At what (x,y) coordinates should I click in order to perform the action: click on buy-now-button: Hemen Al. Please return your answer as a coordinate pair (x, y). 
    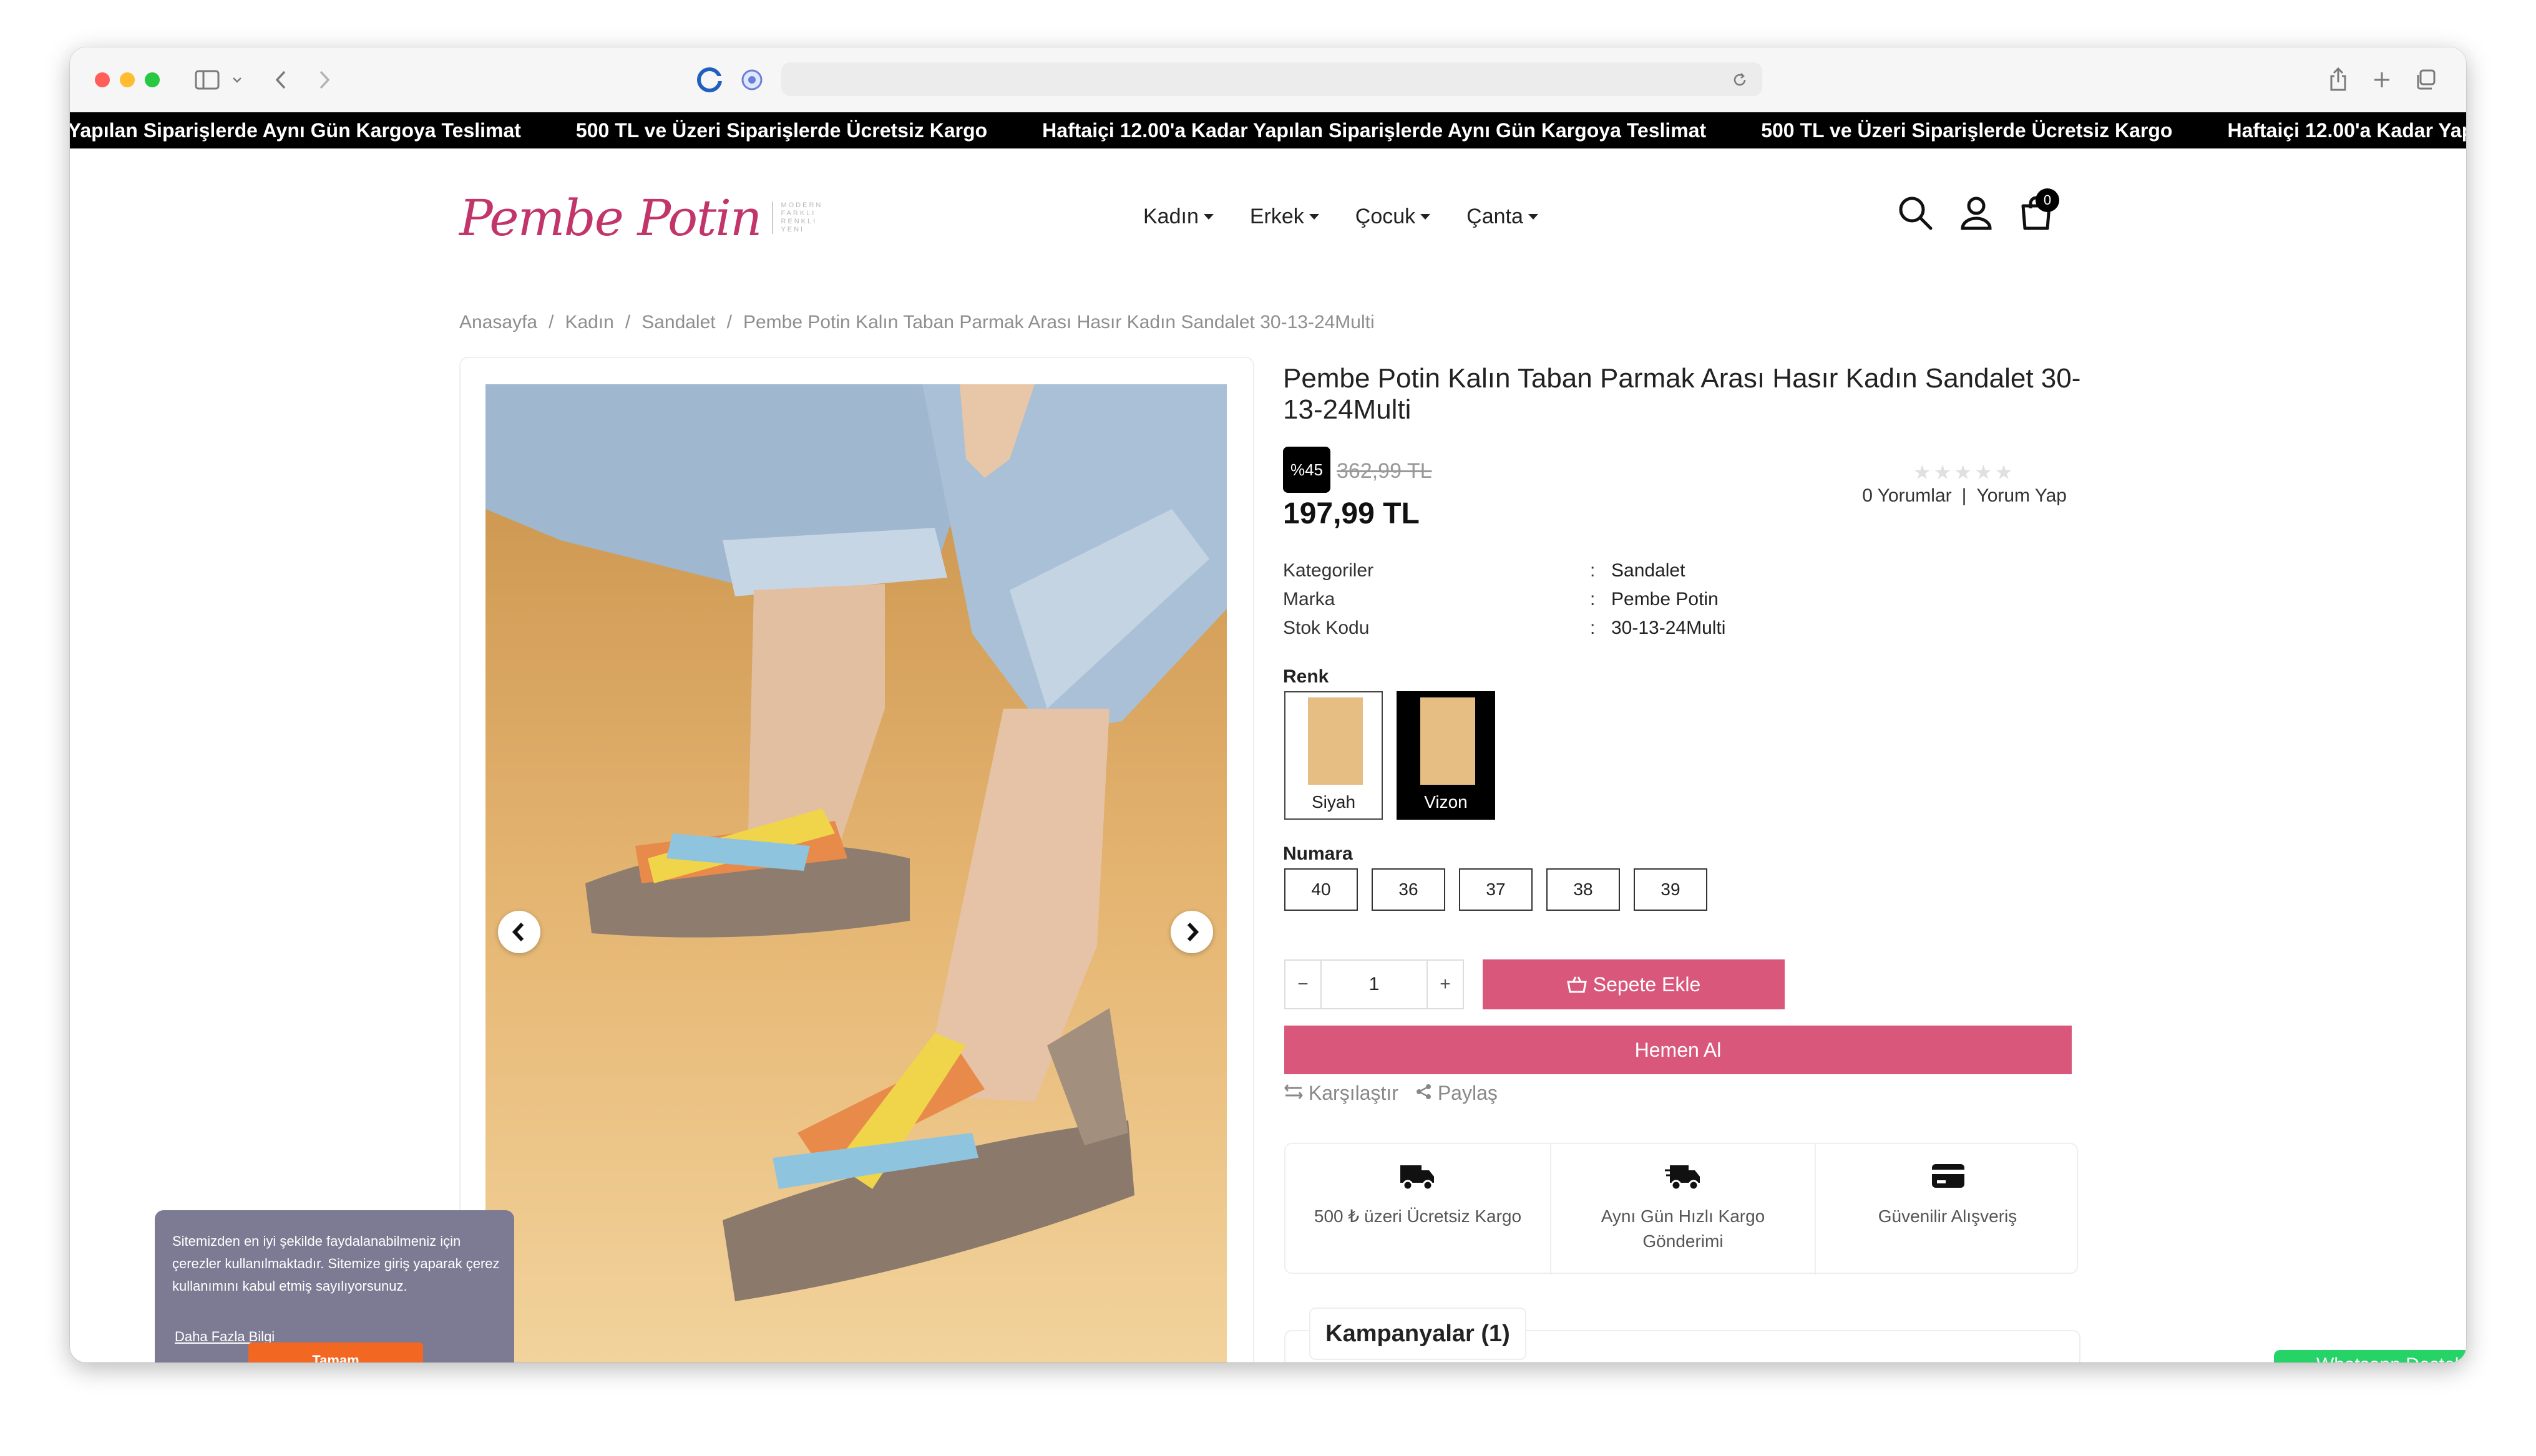
    Looking at the image, I should click on (1678, 1050).